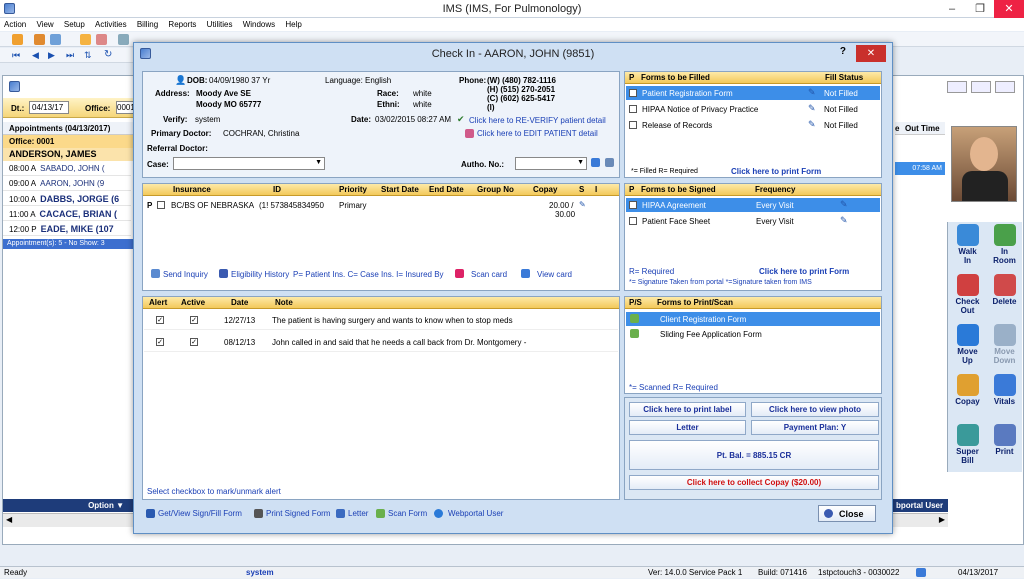  Describe the element at coordinates (9, 519) in the screenshot. I see `scroll-left-icon: ◀` at that location.